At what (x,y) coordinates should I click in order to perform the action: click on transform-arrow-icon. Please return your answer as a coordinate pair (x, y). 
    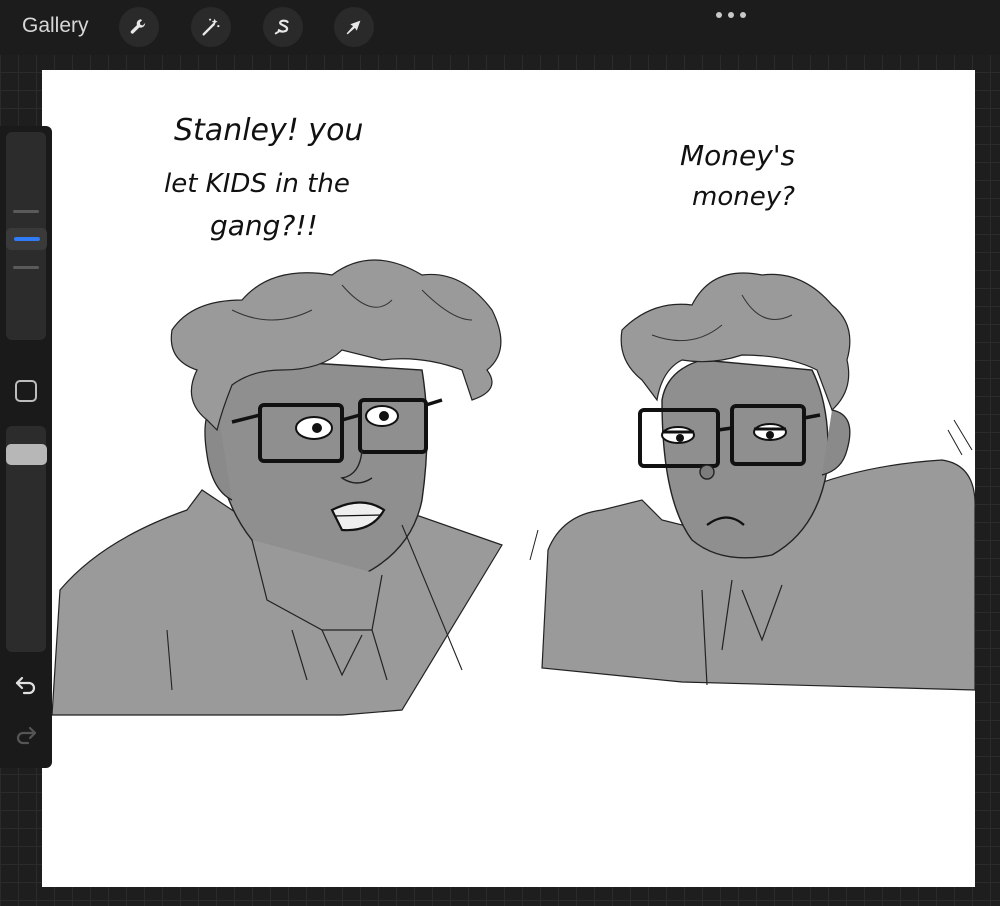
    Looking at the image, I should click on (353, 27).